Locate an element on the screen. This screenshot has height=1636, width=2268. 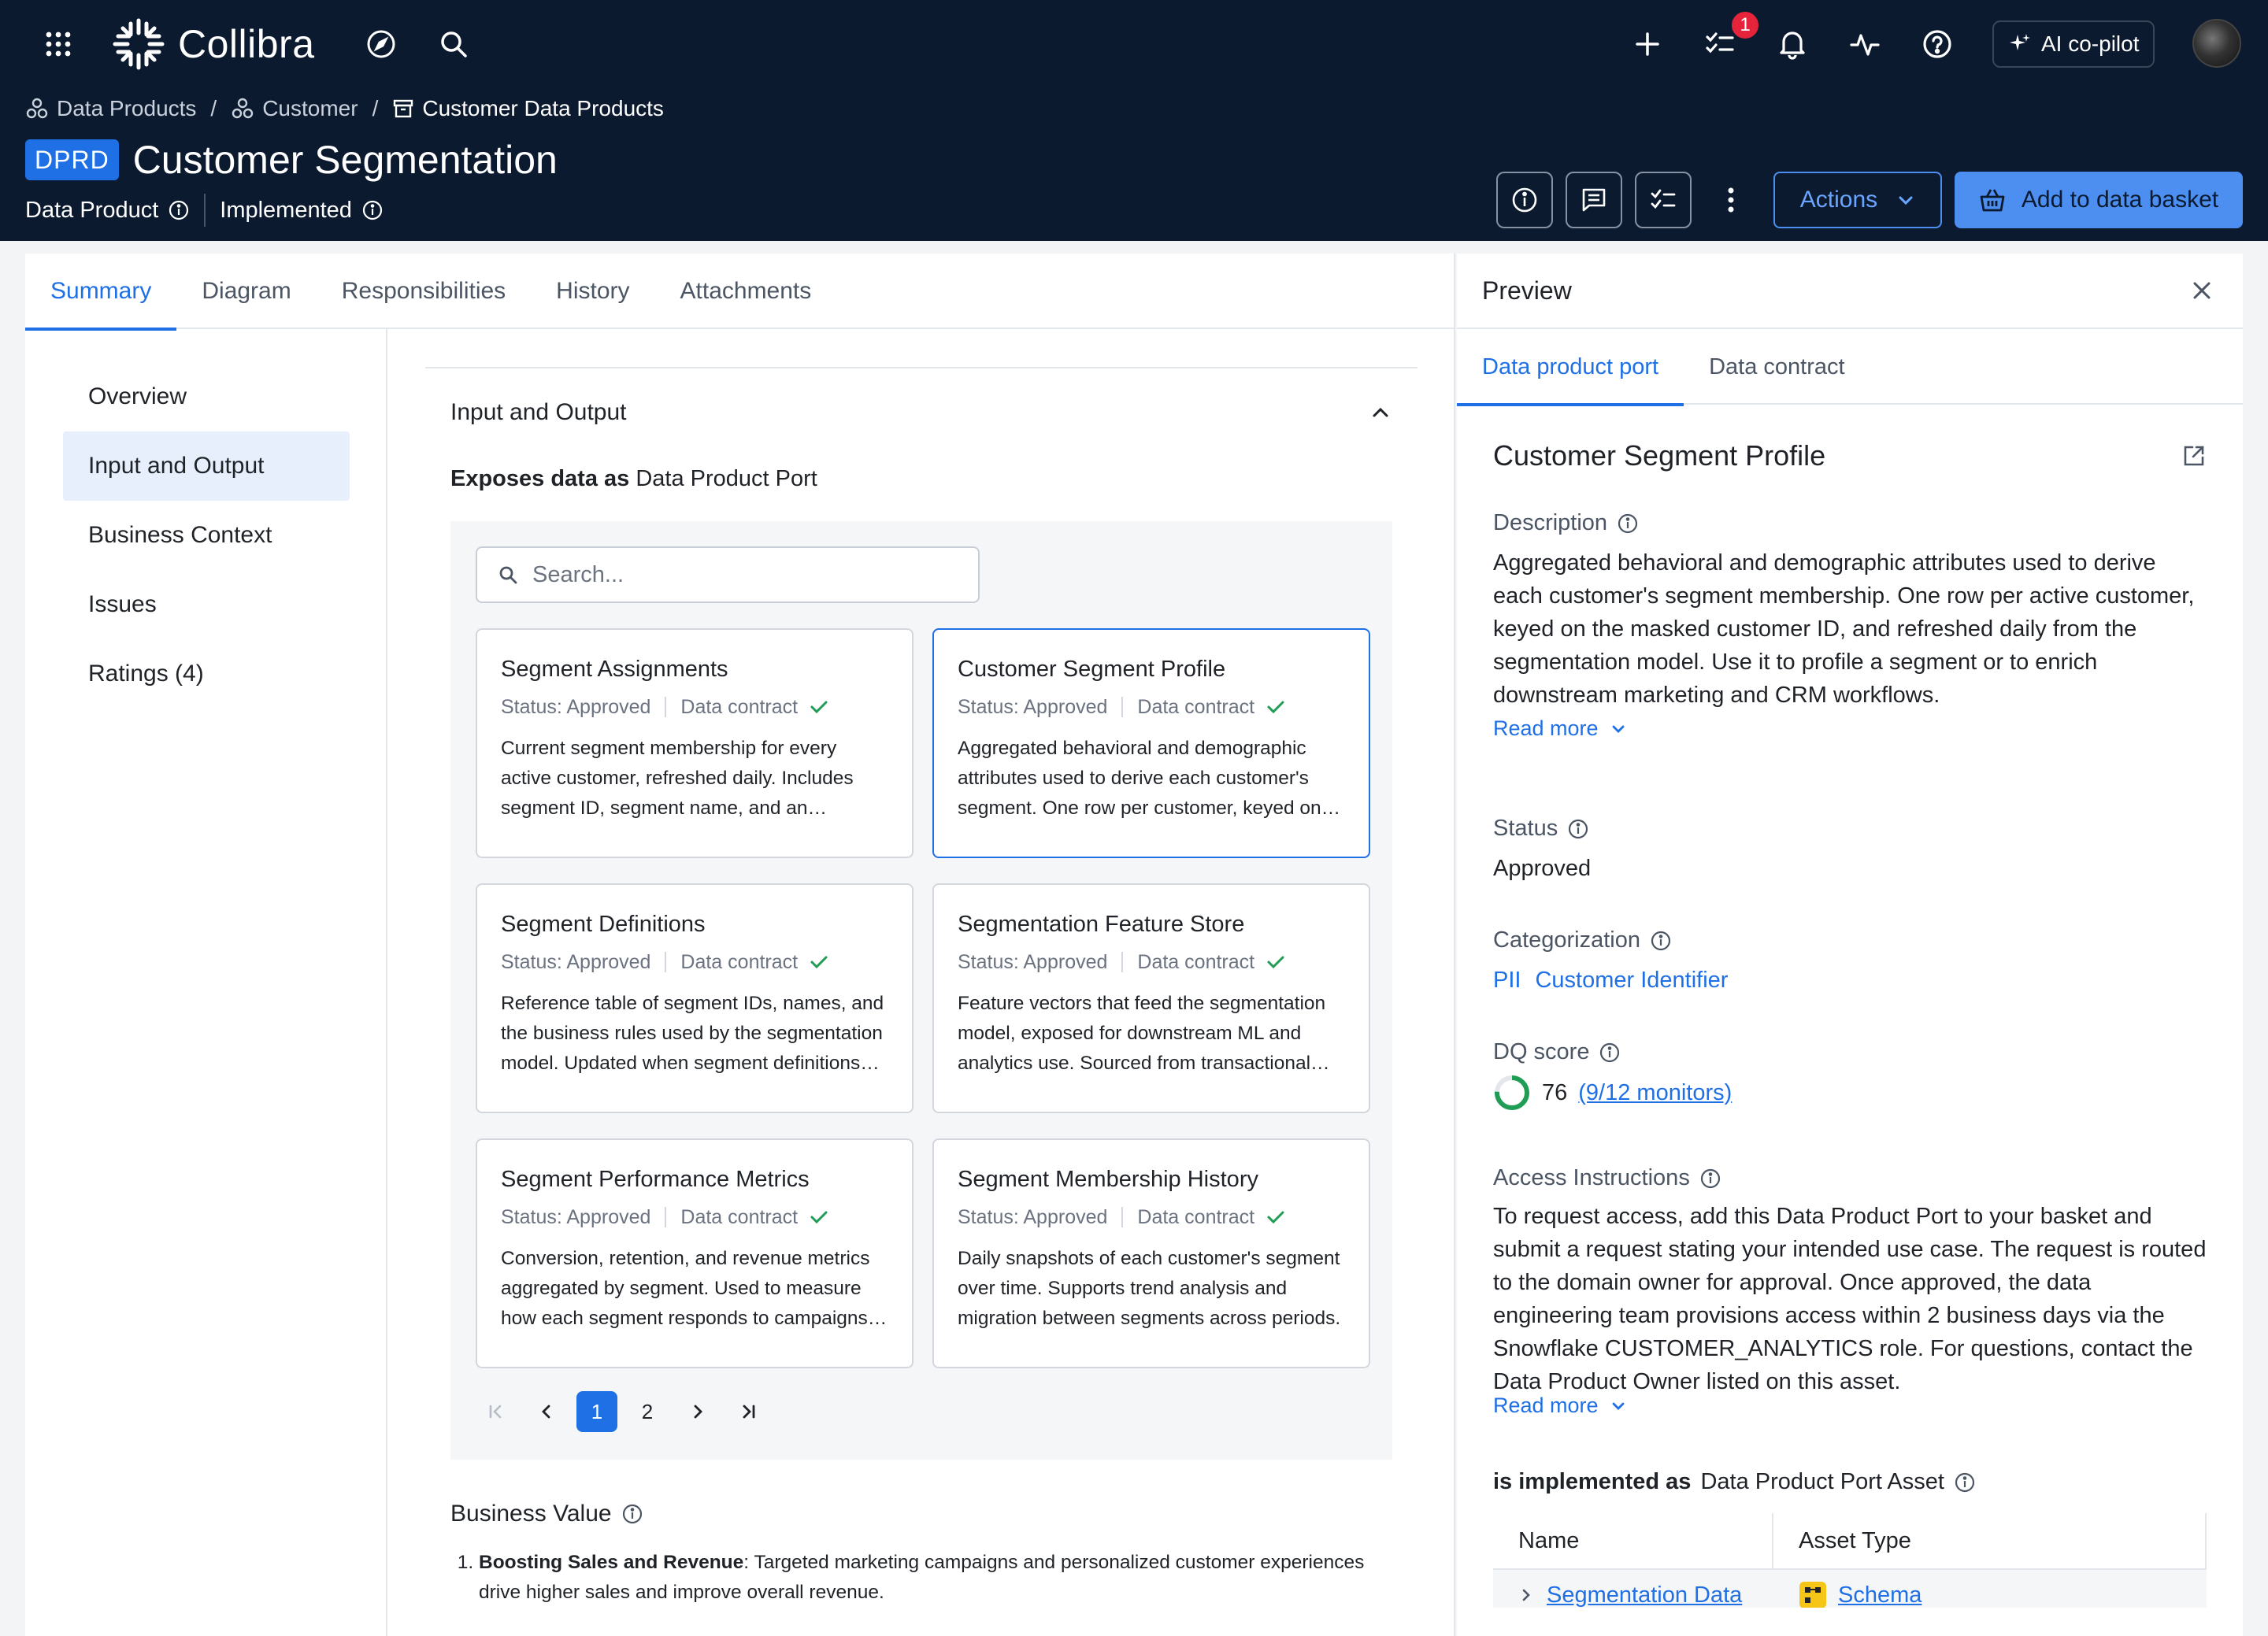
sidenav-item-business-context: Business Context is located at coordinates (206, 535).